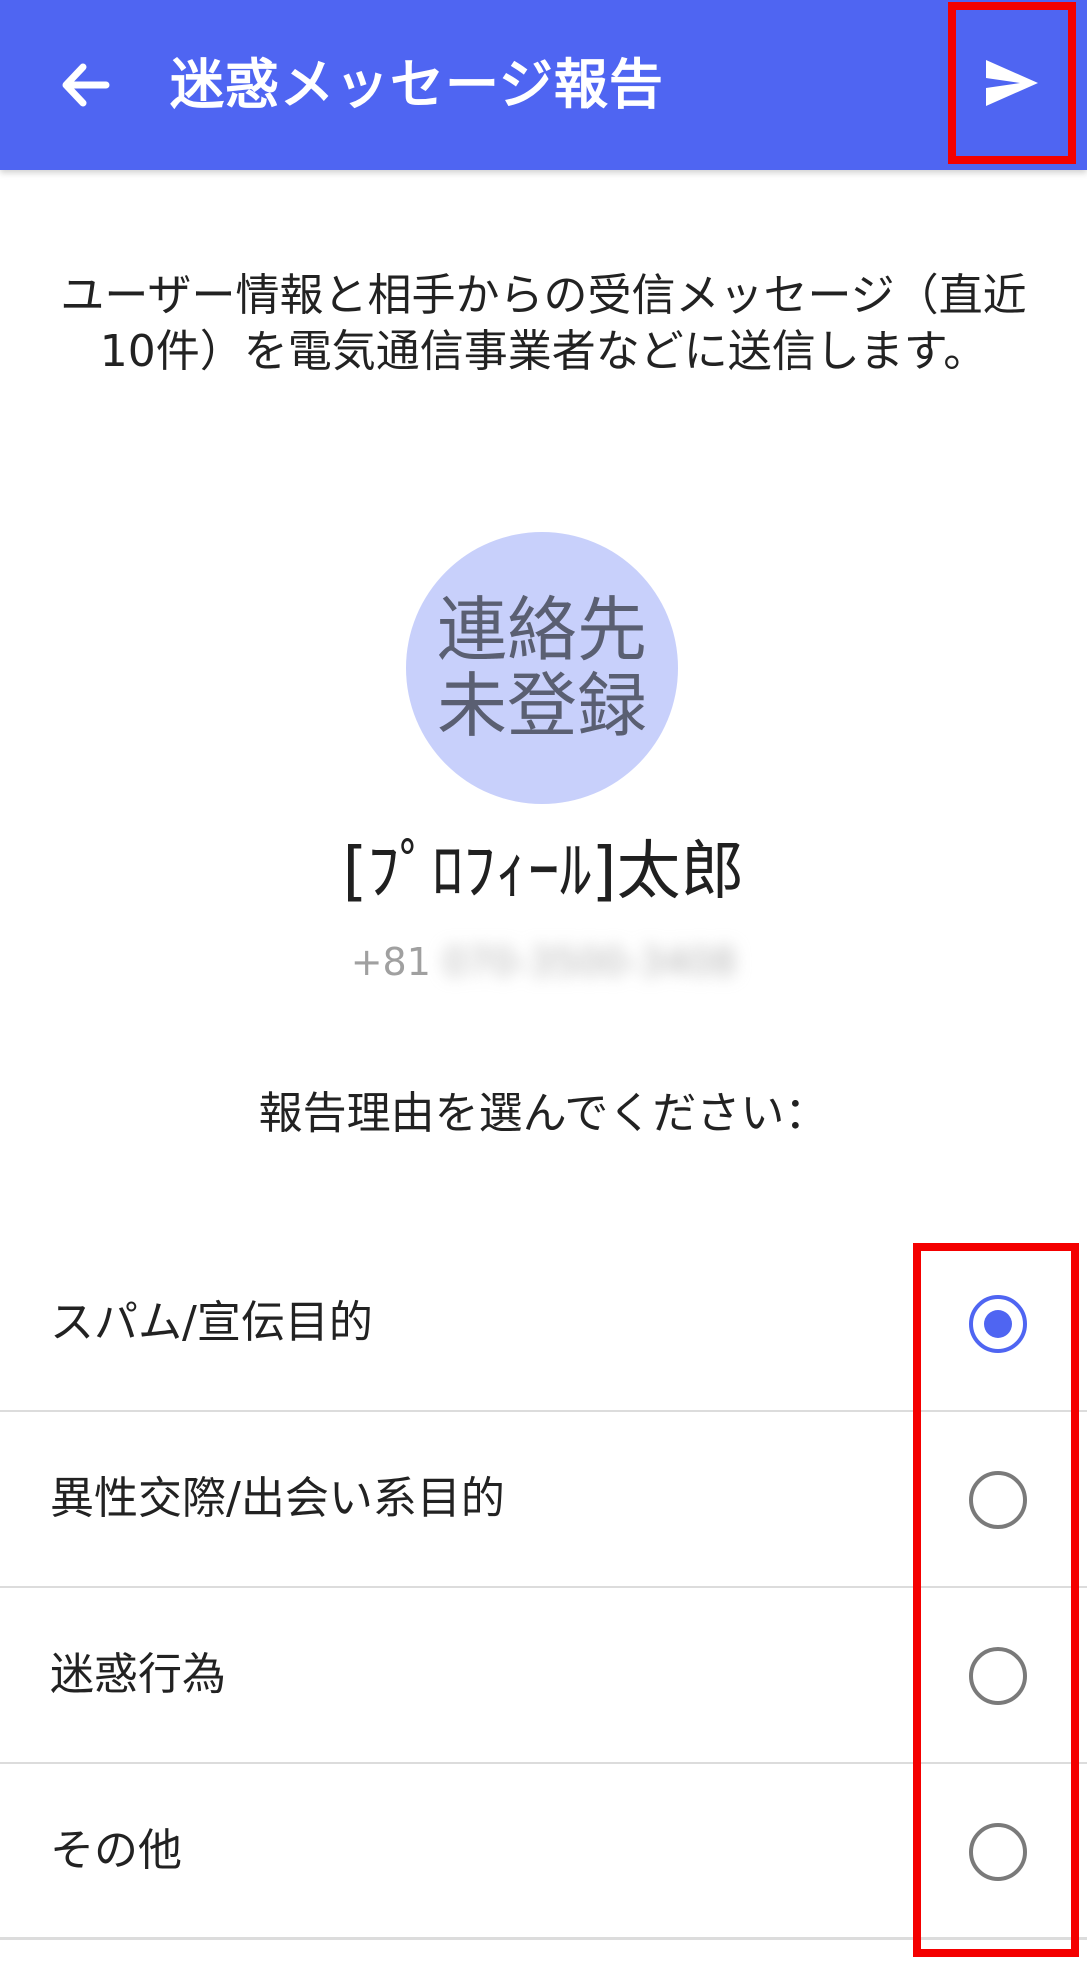 This screenshot has width=1087, height=1975. I want to click on app-bar: 迷惑メッセージ報告, so click(543, 85).